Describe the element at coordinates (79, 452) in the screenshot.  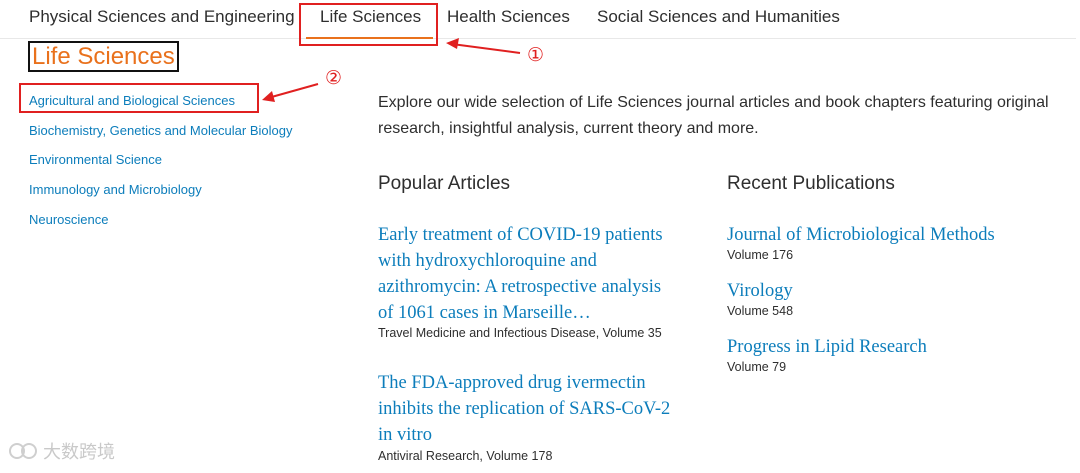
I see `watermark-text: 大数跨境` at that location.